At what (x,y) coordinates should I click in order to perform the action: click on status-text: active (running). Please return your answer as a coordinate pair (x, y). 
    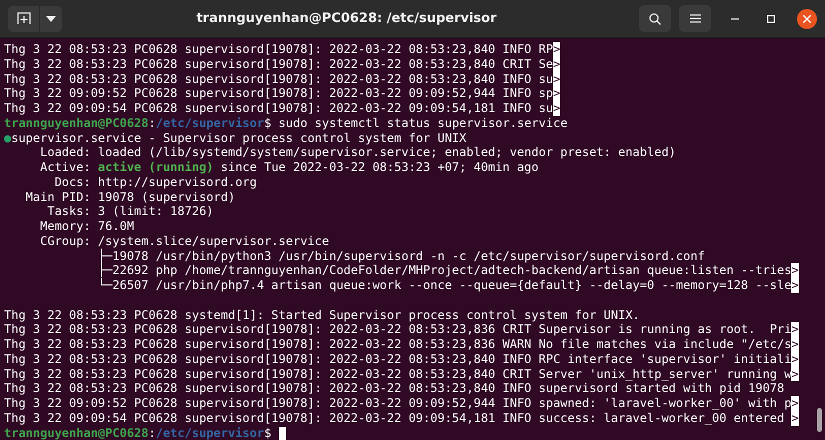
    Looking at the image, I should click on (156, 167).